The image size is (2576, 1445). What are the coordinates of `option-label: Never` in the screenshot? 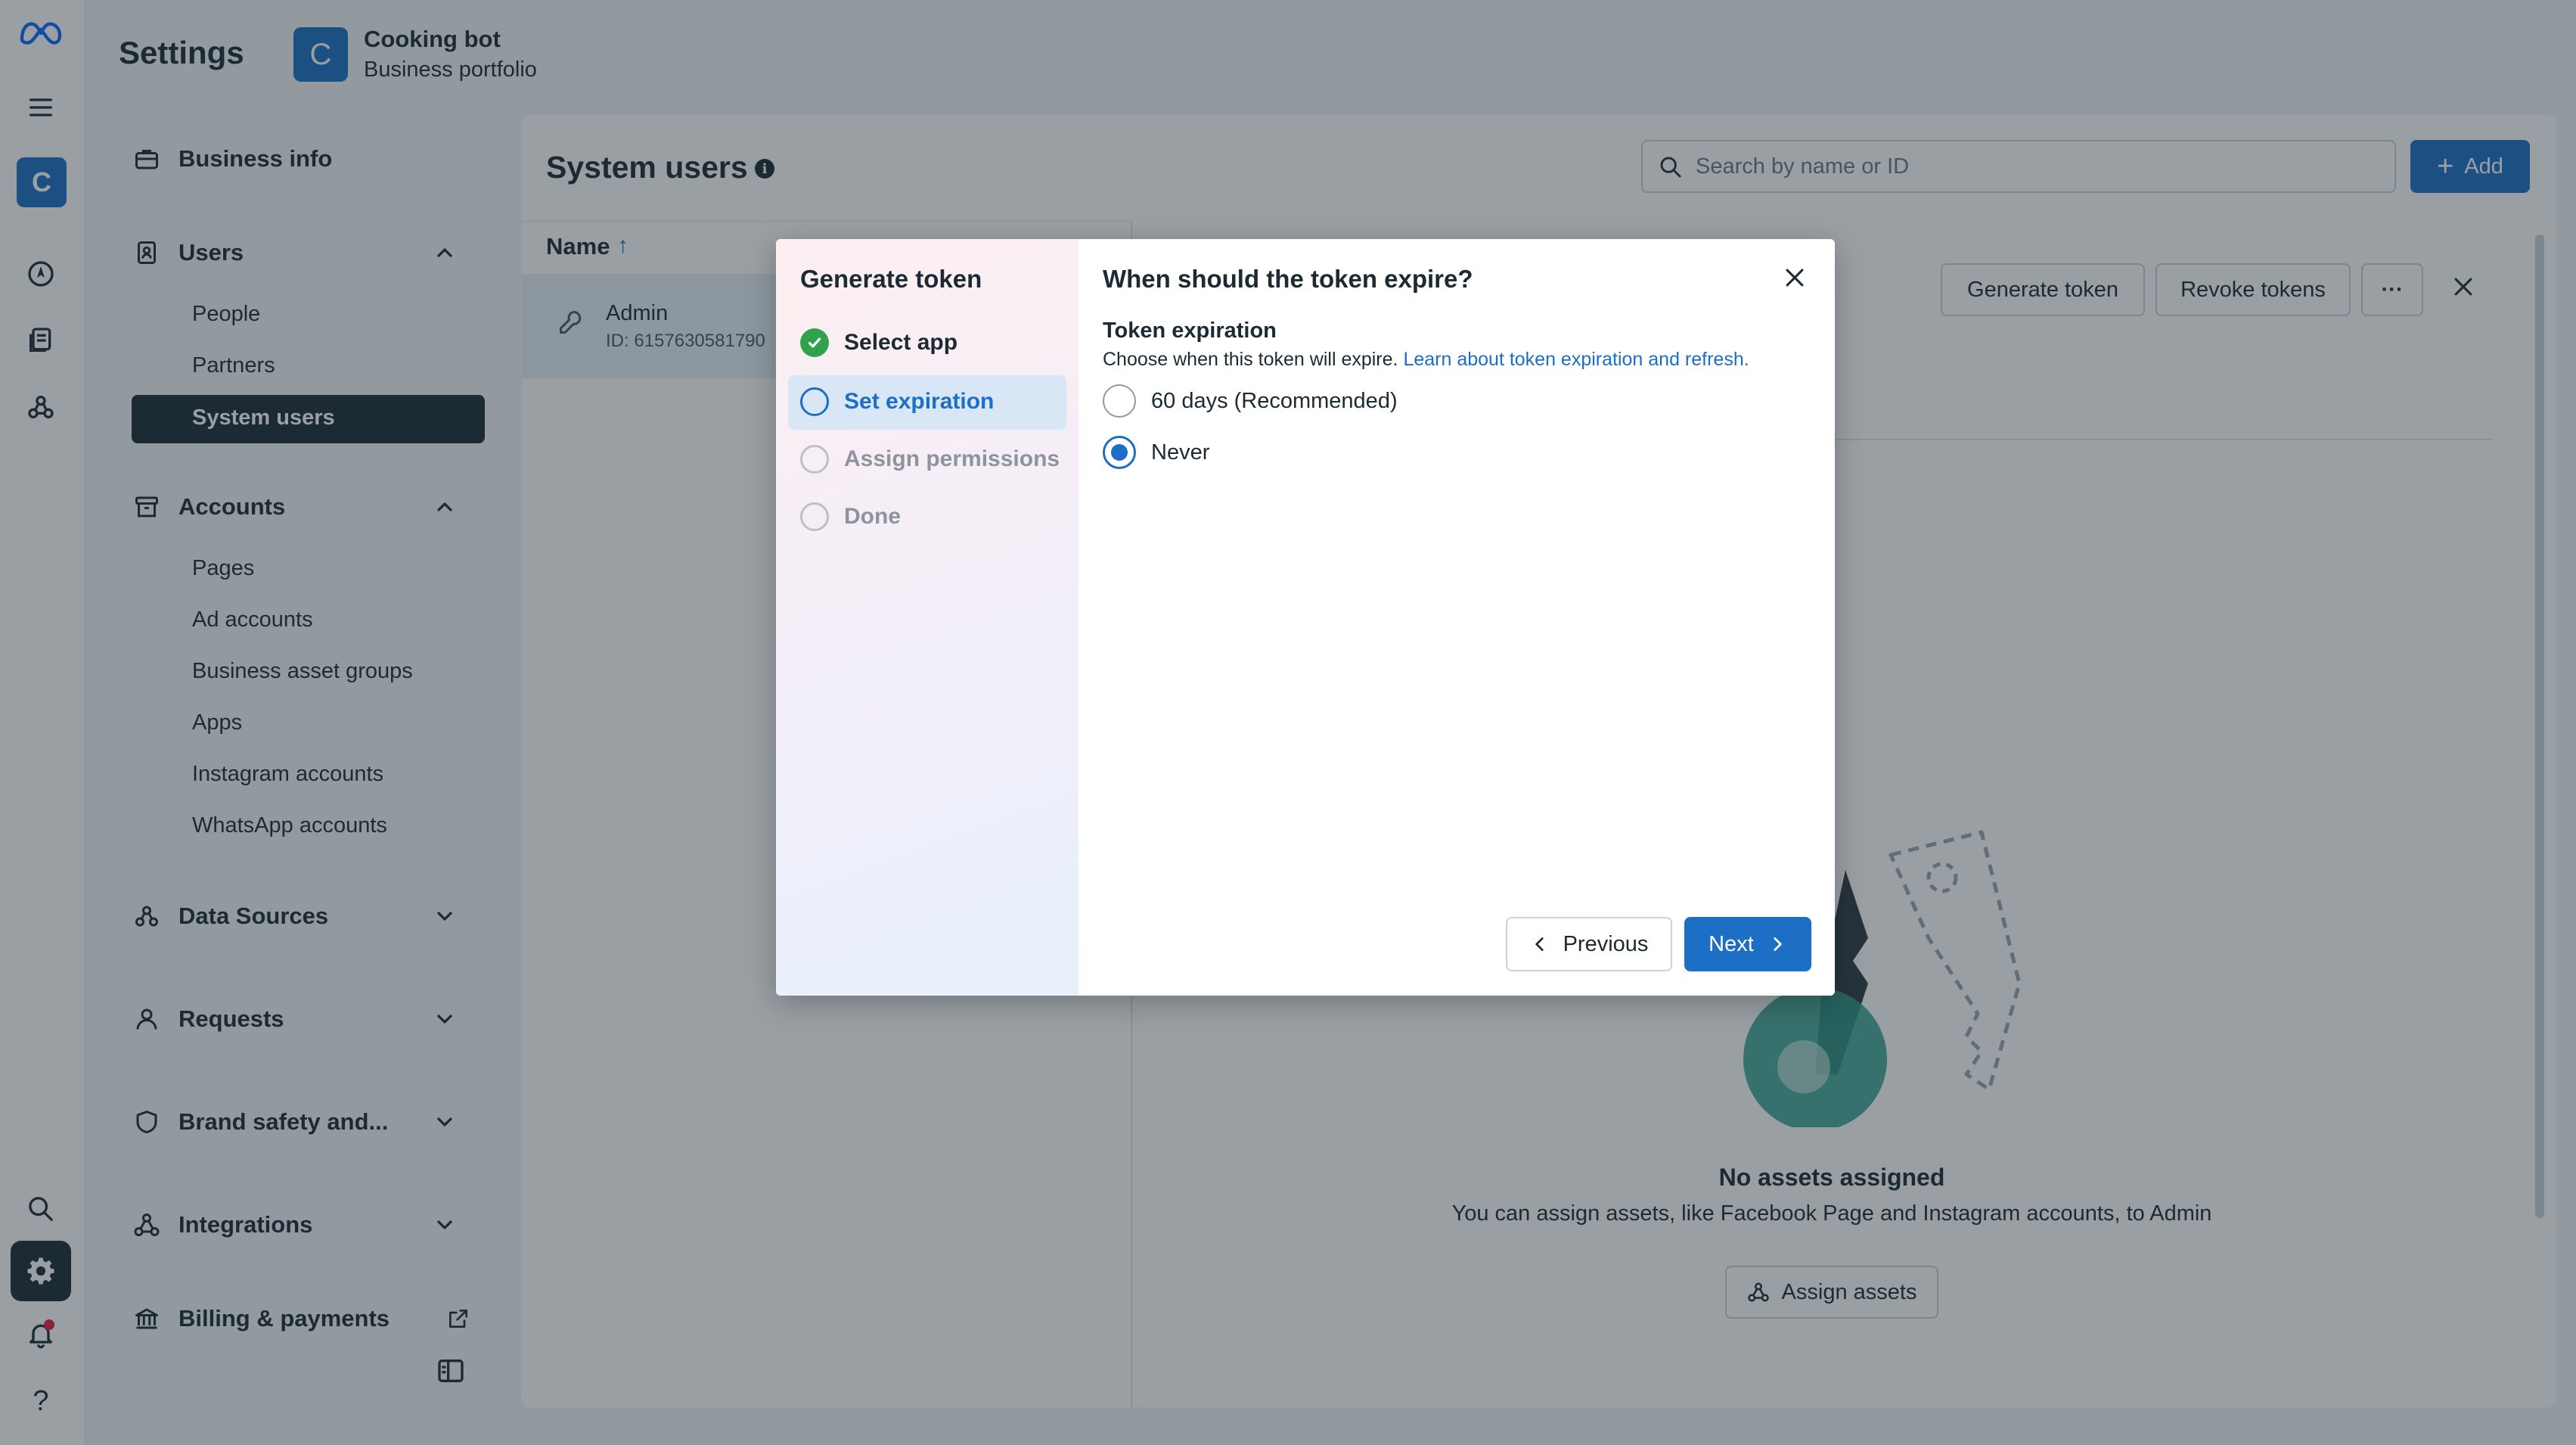 It's located at (1180, 453).